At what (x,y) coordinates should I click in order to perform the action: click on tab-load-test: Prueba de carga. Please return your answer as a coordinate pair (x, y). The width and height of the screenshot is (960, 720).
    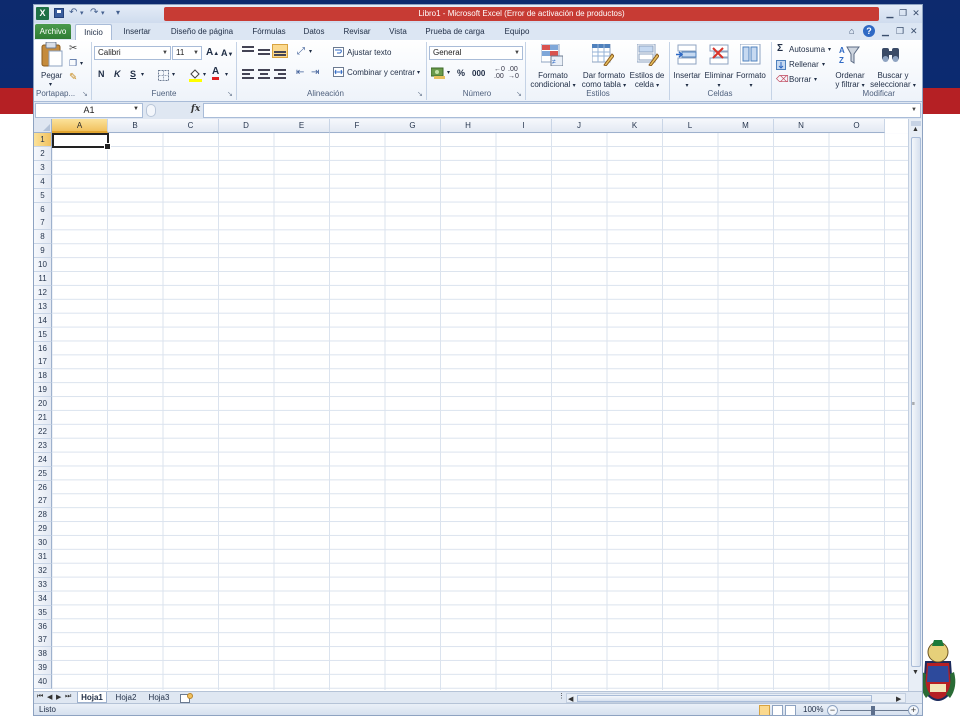
    Looking at the image, I should click on (455, 32).